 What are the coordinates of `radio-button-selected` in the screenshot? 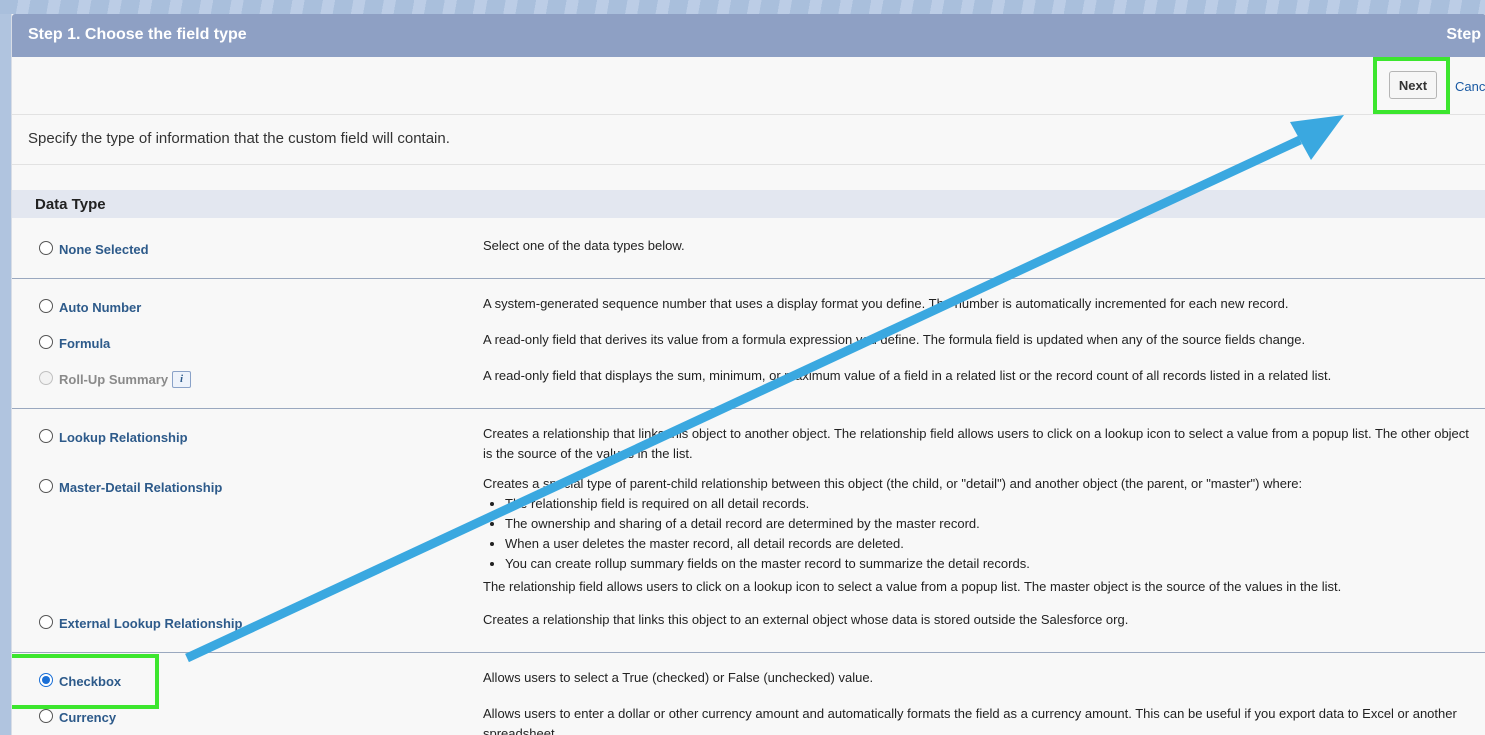 It's located at (46, 680).